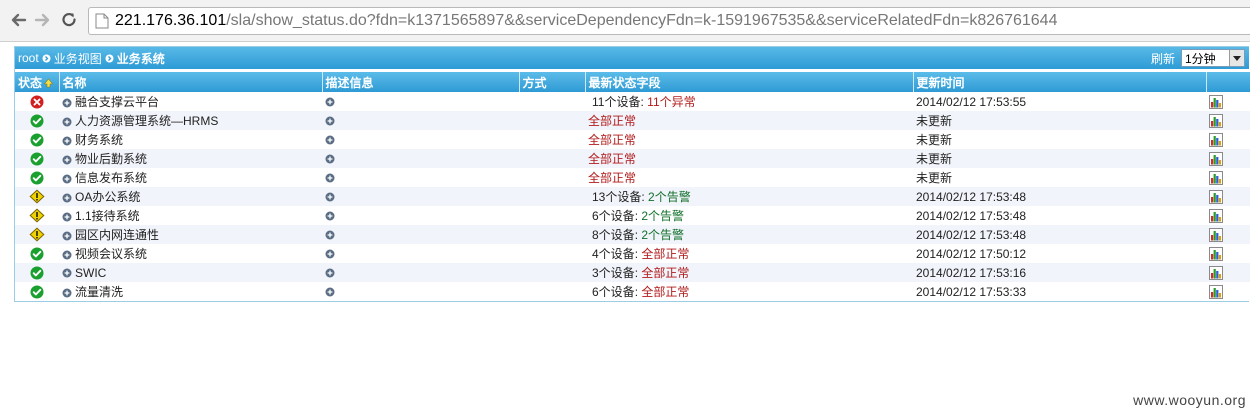 The height and width of the screenshot is (412, 1250). What do you see at coordinates (190, 158) in the screenshot?
I see `name-cell: 物业后勤系统` at bounding box center [190, 158].